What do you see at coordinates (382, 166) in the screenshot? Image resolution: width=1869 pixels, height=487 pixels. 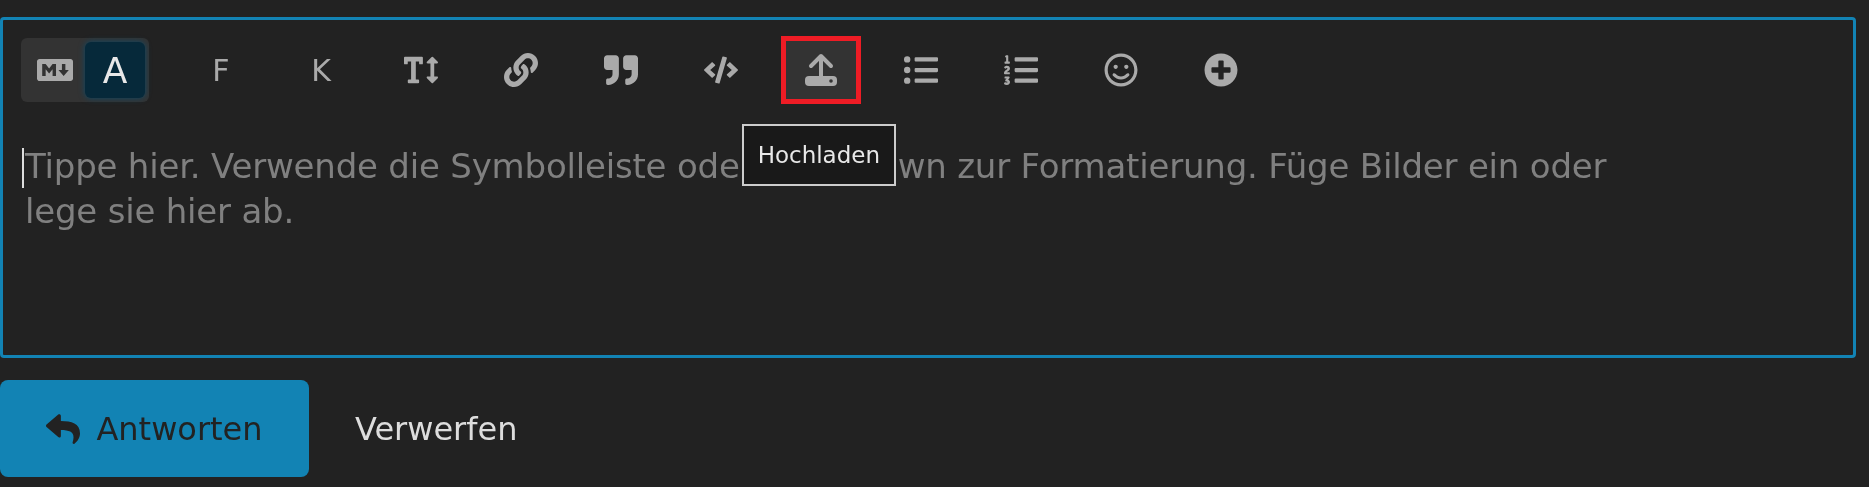 I see `placeholder-text: Tippe hier. Verwende die Symbolleiste ode` at bounding box center [382, 166].